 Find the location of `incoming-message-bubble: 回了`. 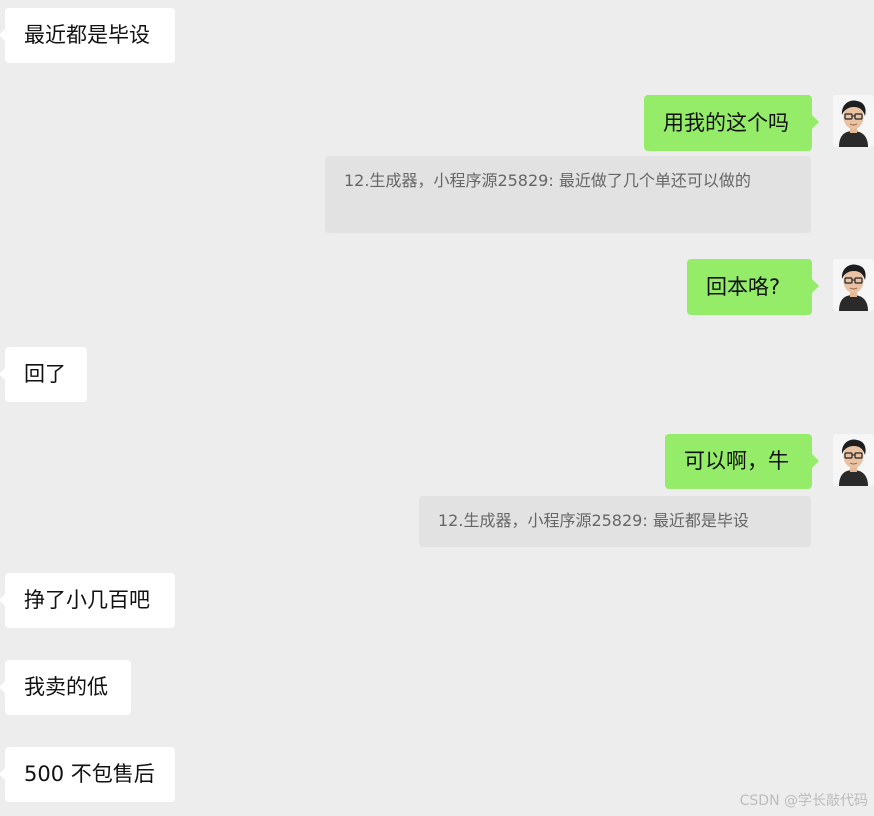

incoming-message-bubble: 回了 is located at coordinates (43, 374).